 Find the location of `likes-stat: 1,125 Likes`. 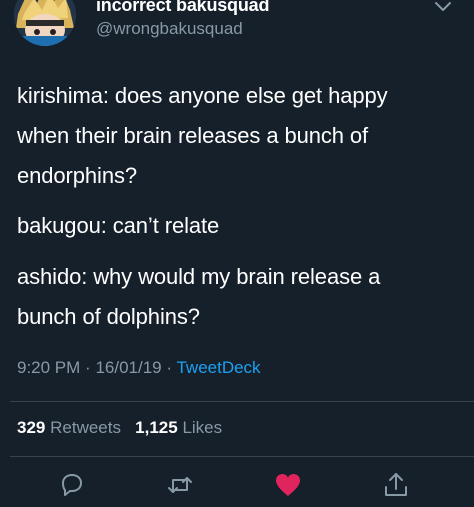

likes-stat: 1,125 Likes is located at coordinates (178, 427).